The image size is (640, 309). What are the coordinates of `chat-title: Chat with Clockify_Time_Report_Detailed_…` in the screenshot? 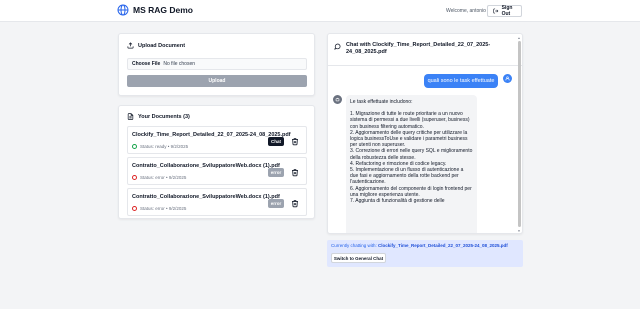 It's located at (418, 48).